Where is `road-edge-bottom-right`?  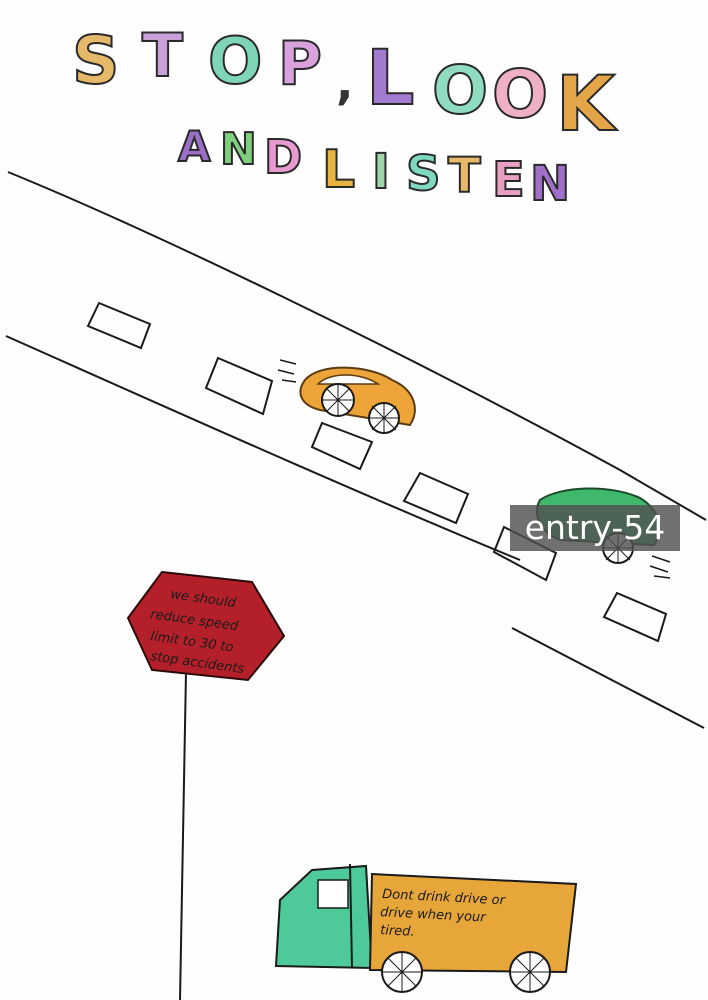
road-edge-bottom-right is located at coordinates (608, 678).